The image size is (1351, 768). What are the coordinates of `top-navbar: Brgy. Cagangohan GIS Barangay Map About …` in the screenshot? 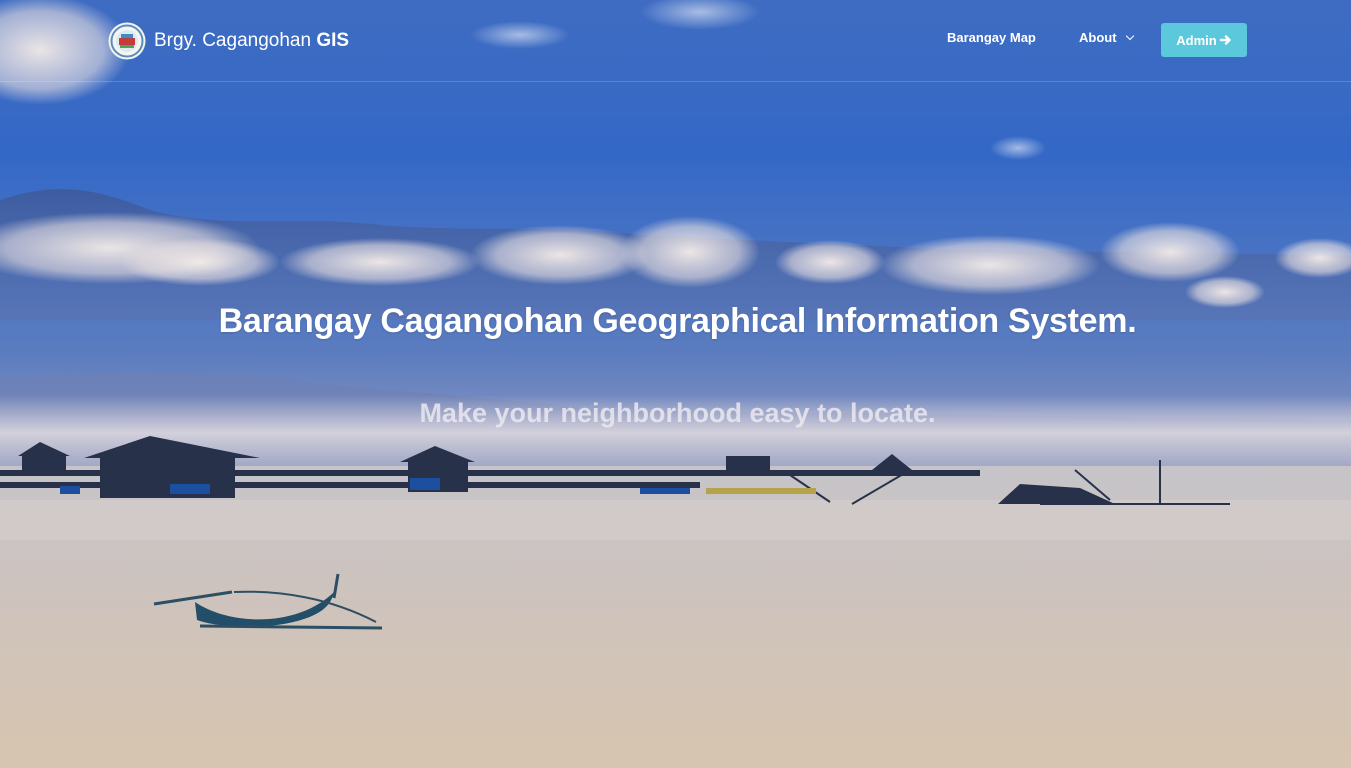 It's located at (675, 41).